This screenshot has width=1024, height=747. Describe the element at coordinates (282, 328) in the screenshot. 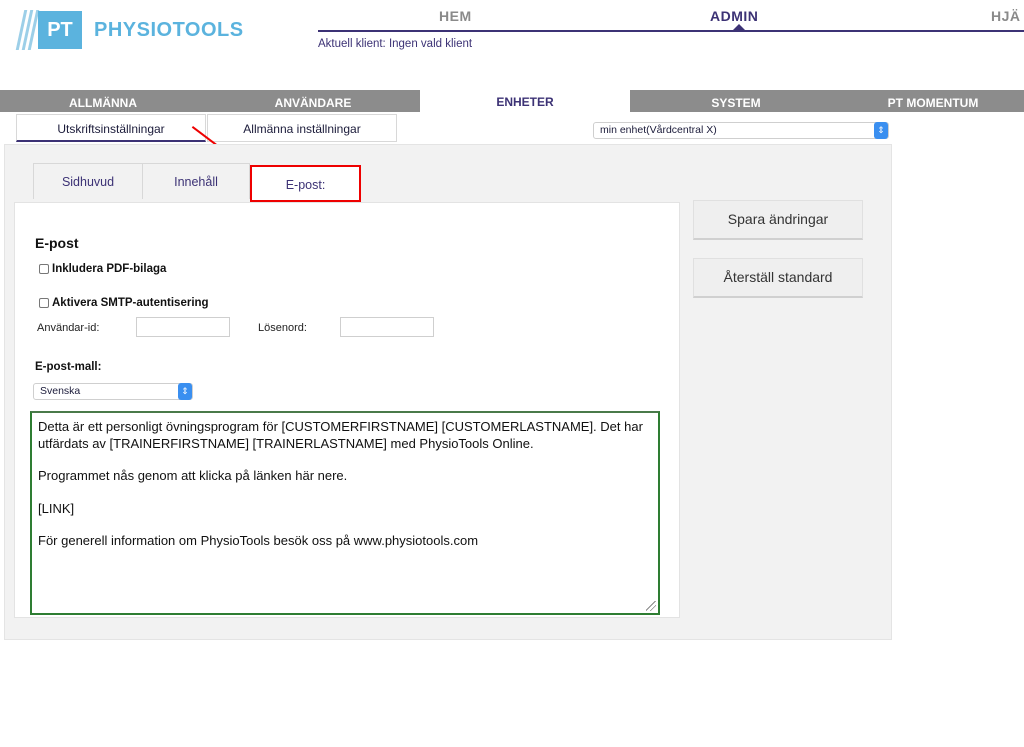

I see `password-label: Lösenord:` at that location.